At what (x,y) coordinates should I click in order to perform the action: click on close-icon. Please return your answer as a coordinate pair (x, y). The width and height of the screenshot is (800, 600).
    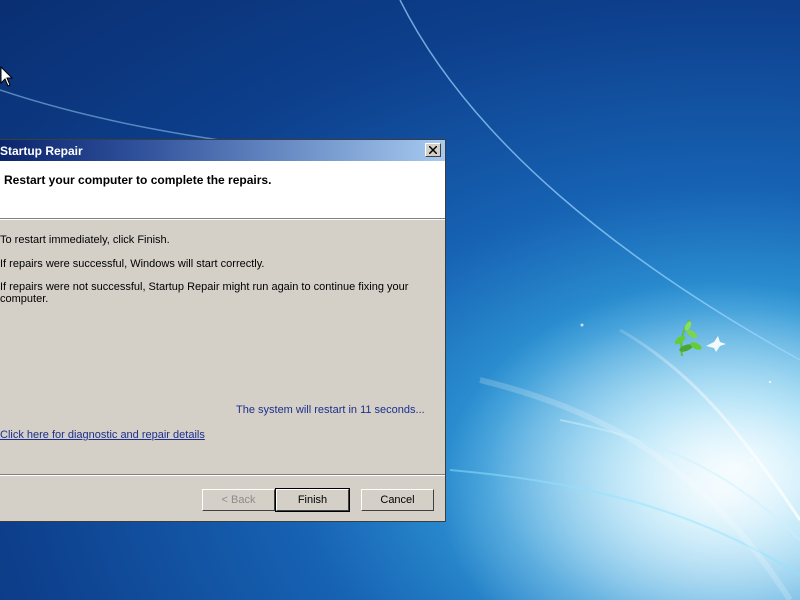
    Looking at the image, I should click on (433, 150).